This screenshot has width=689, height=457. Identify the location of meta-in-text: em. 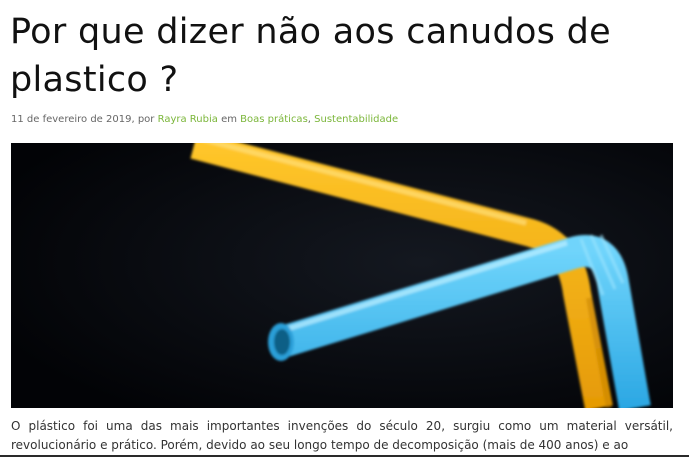
(229, 119).